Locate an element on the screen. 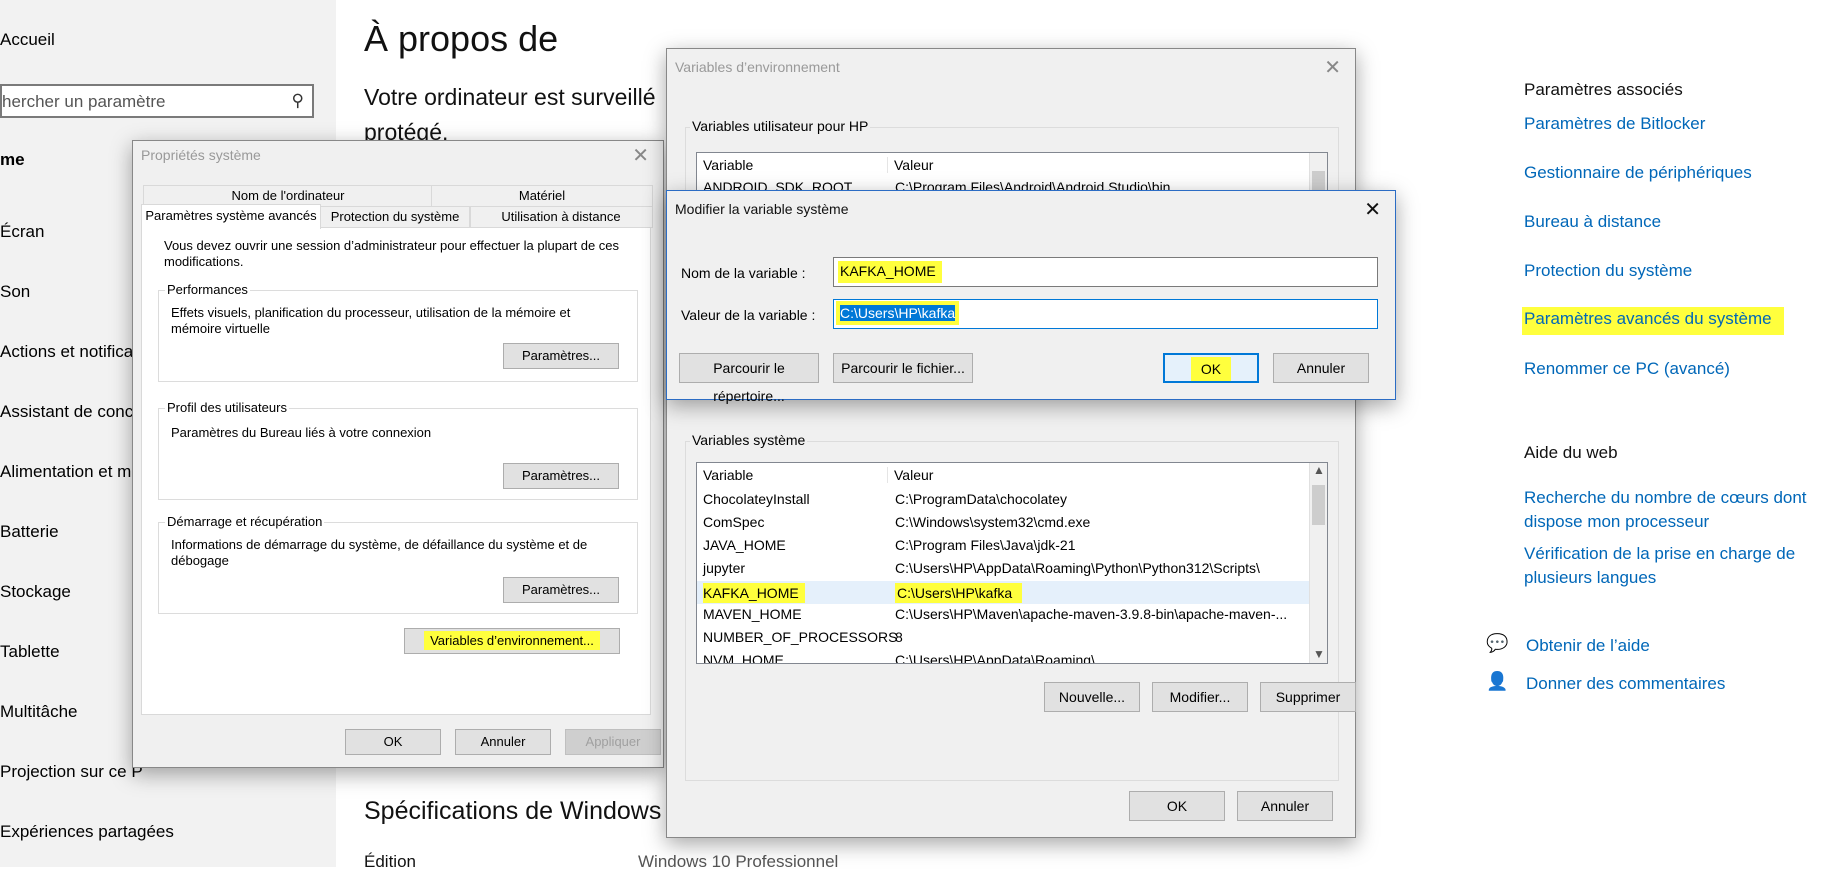 This screenshot has height=872, width=1846. variable-value-text: C:\Users\HP\kafka is located at coordinates (898, 313).